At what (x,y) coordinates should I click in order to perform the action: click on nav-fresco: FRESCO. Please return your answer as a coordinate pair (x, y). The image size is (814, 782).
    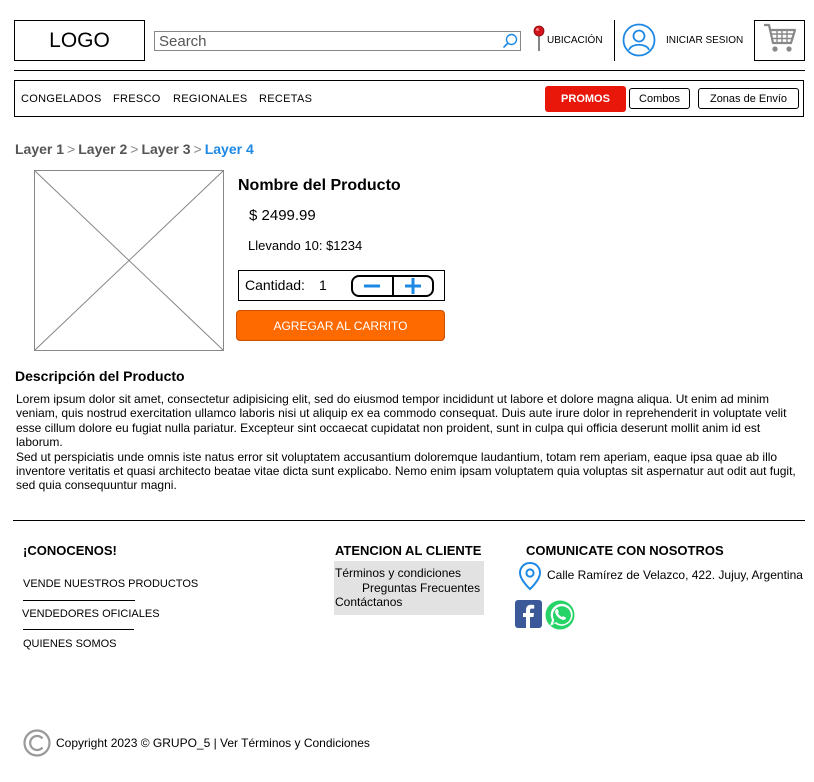
    Looking at the image, I should click on (137, 99).